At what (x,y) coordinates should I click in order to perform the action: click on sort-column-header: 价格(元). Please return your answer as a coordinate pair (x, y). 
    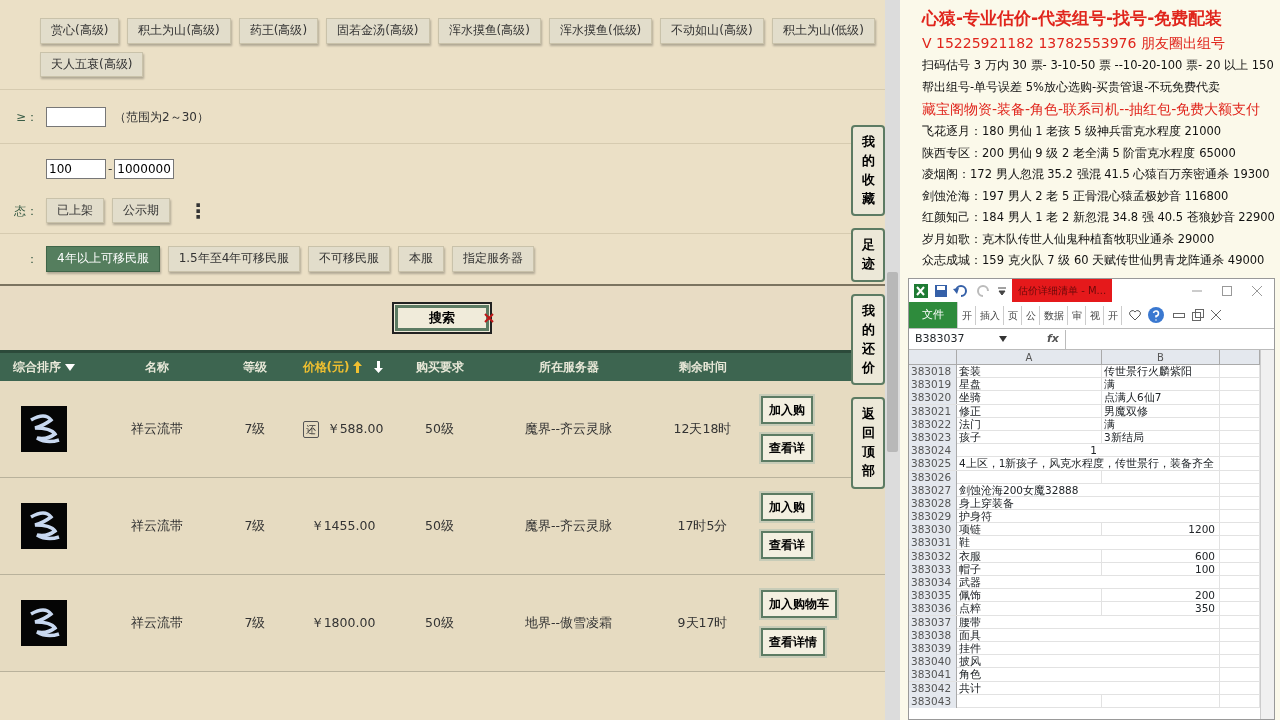
    Looking at the image, I should click on (326, 367).